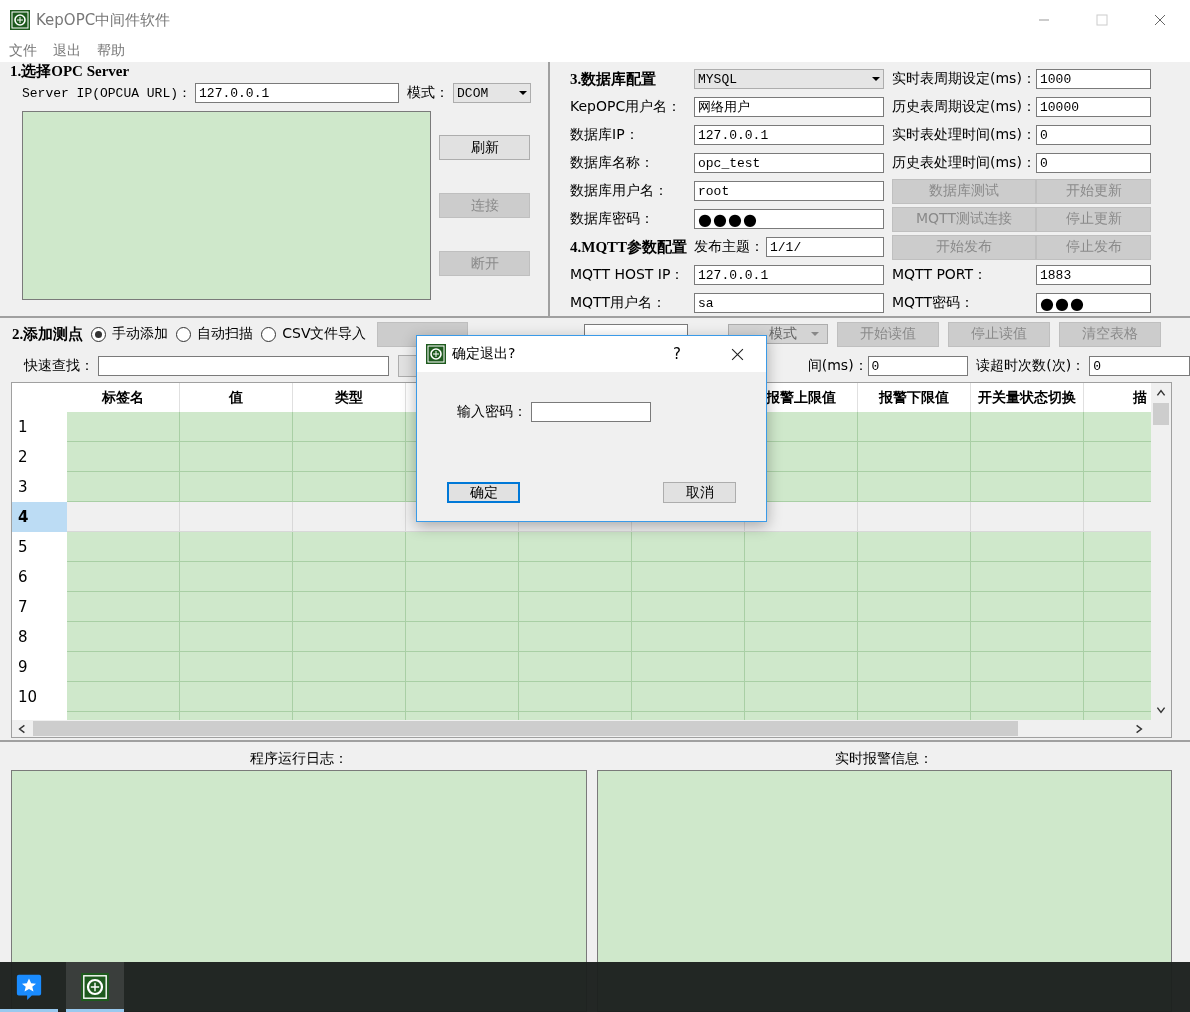  Describe the element at coordinates (789, 219) in the screenshot. I see `password-field: ●●●●` at that location.